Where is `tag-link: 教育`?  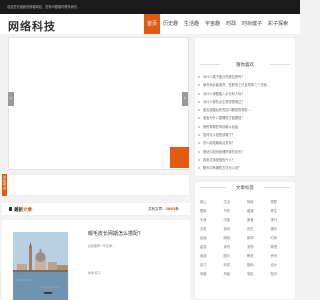
tag-link: 教育 is located at coordinates (259, 256).